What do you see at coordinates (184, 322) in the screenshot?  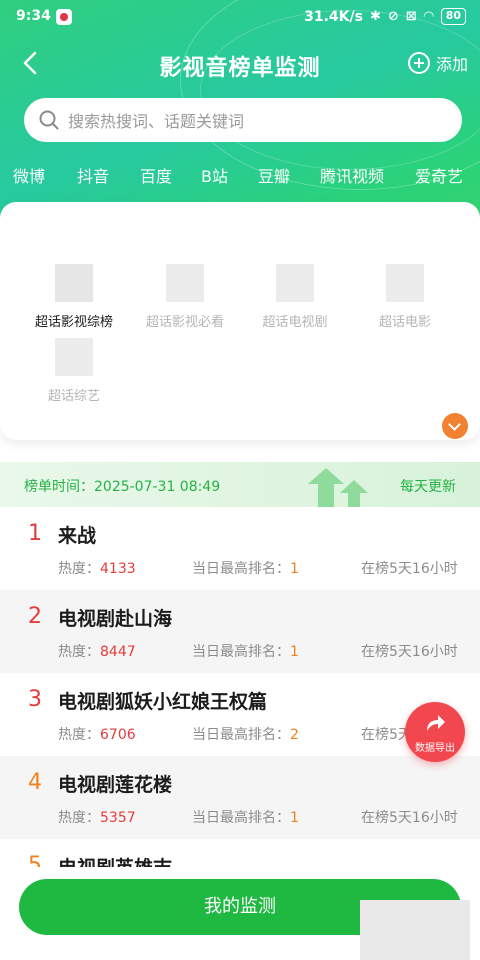 I see `rank-tab-label: 超话影视必看` at bounding box center [184, 322].